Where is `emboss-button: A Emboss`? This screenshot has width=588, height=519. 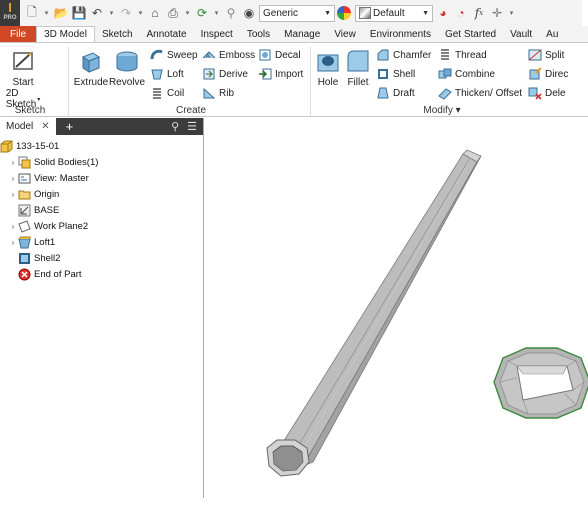 emboss-button: A Emboss is located at coordinates (228, 55).